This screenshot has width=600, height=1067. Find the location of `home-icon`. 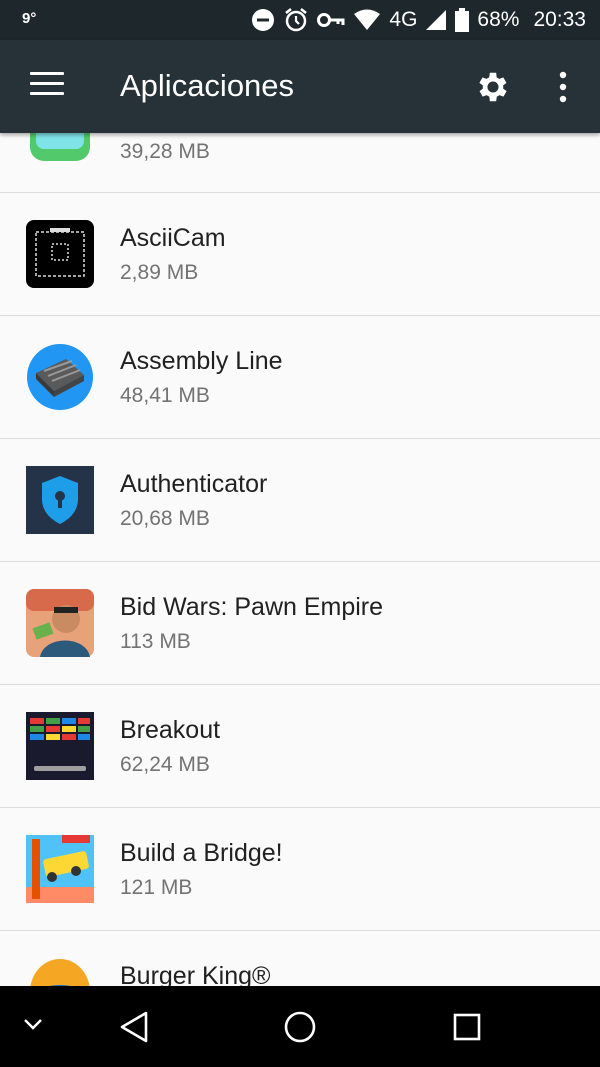

home-icon is located at coordinates (300, 1027).